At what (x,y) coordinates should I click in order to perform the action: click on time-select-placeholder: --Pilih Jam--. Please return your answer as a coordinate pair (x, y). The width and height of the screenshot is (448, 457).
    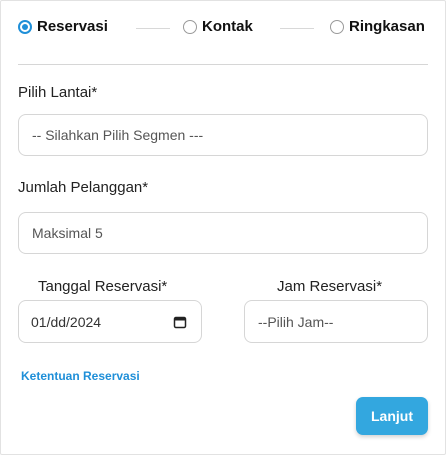
    Looking at the image, I should click on (296, 321).